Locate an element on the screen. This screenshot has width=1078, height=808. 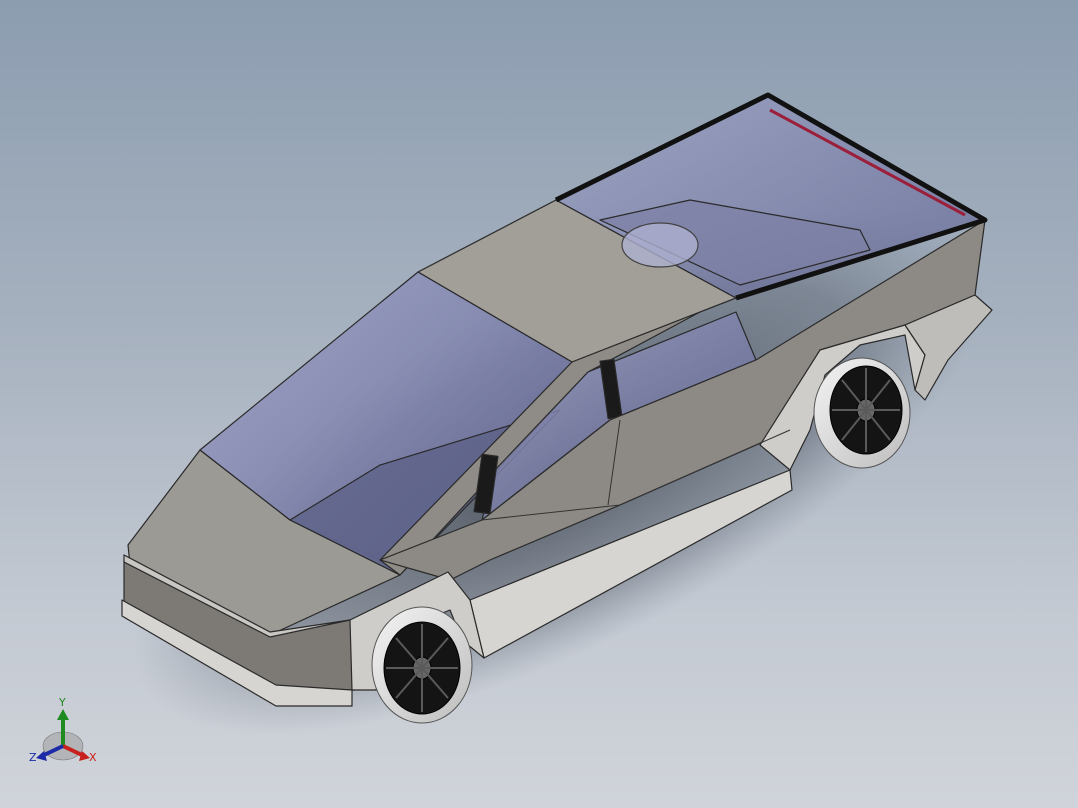
triad-x-label: X is located at coordinates (93, 757).